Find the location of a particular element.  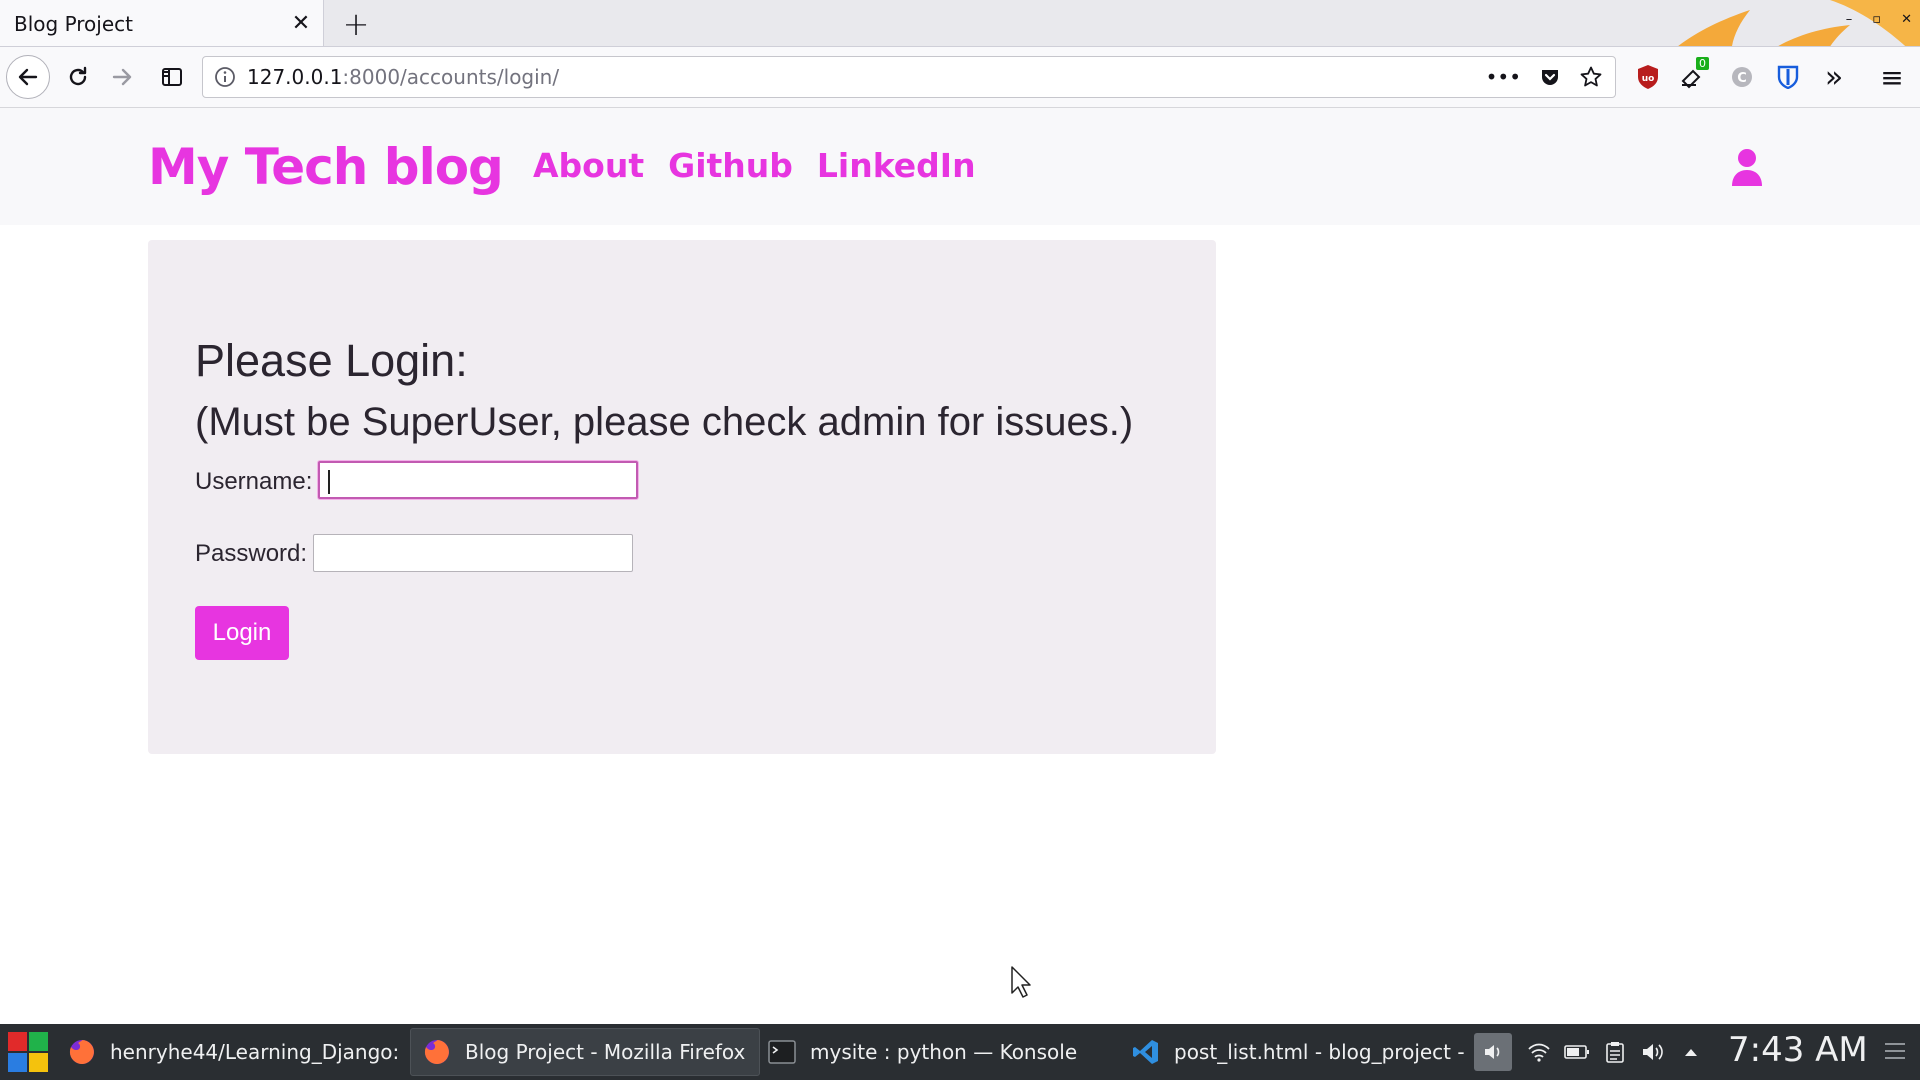

nav-link-linkedin: LinkedIn is located at coordinates (896, 165).